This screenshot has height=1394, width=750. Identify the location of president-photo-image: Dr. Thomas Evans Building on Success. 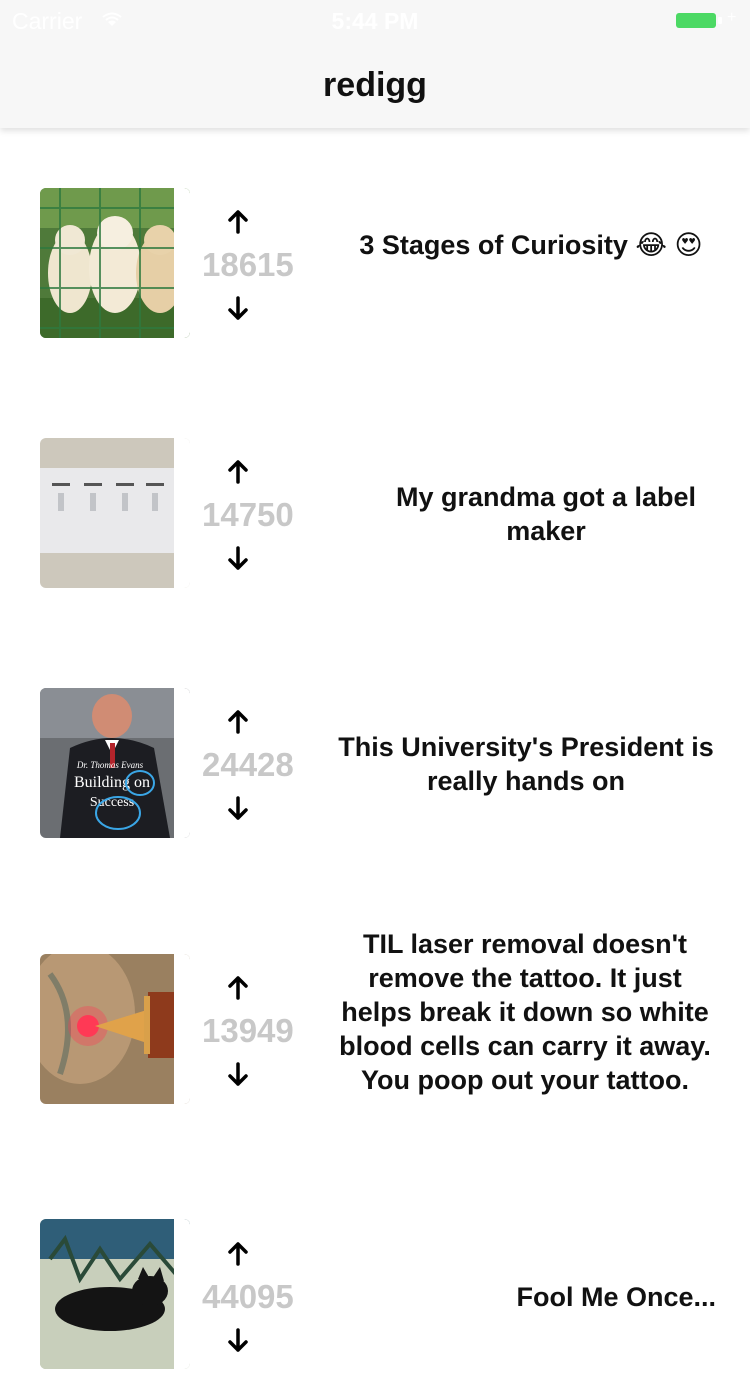
(115, 763).